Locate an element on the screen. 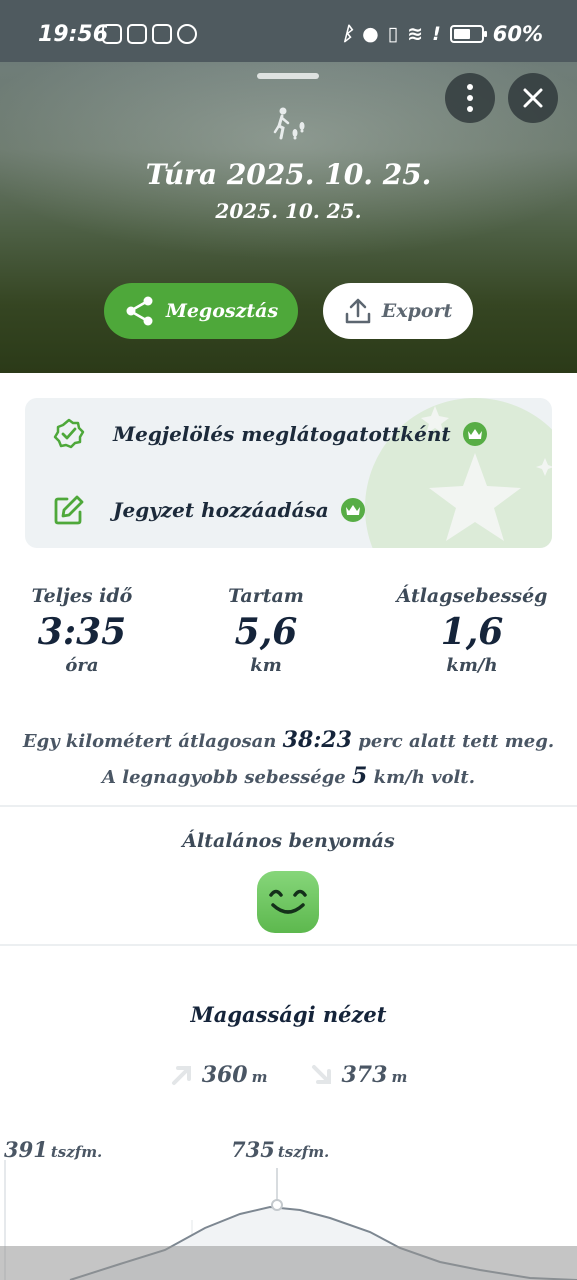  verified-check-icon is located at coordinates (69, 433).